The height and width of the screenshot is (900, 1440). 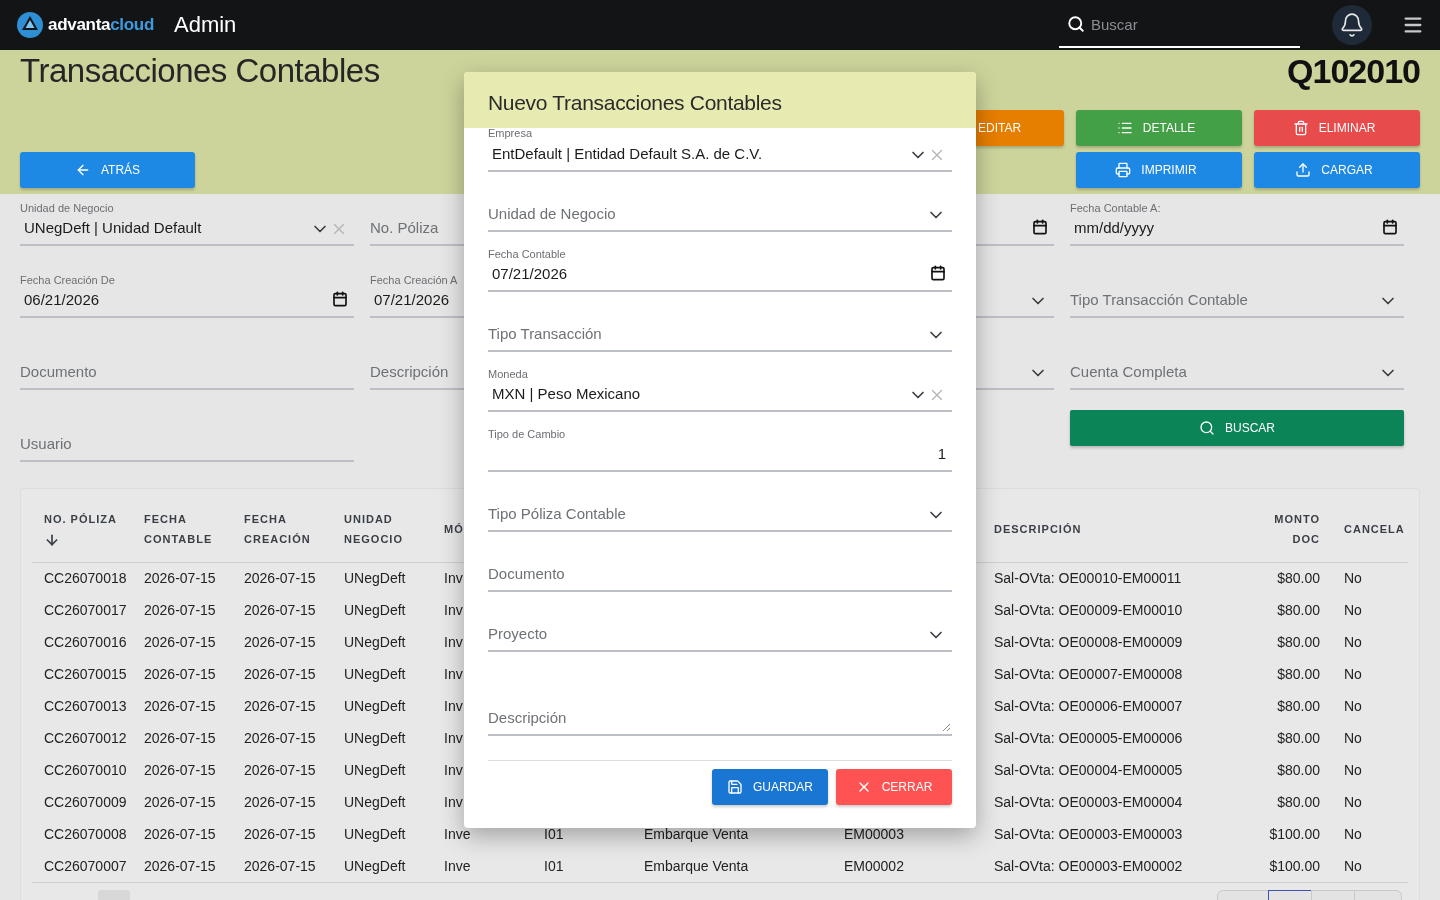 What do you see at coordinates (85, 866) in the screenshot?
I see `table-cell: CC26070007` at bounding box center [85, 866].